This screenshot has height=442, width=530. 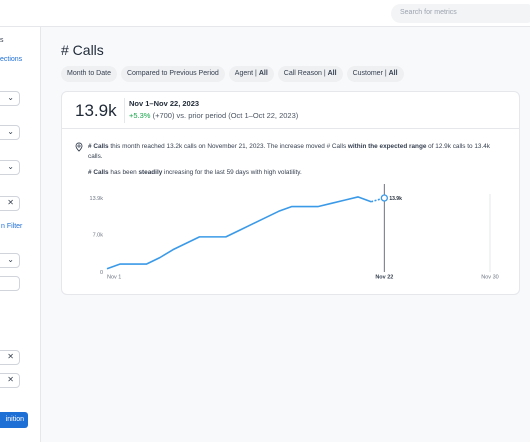 What do you see at coordinates (310, 74) in the screenshot?
I see `filter-chip-call-reason: Call Reason | All` at bounding box center [310, 74].